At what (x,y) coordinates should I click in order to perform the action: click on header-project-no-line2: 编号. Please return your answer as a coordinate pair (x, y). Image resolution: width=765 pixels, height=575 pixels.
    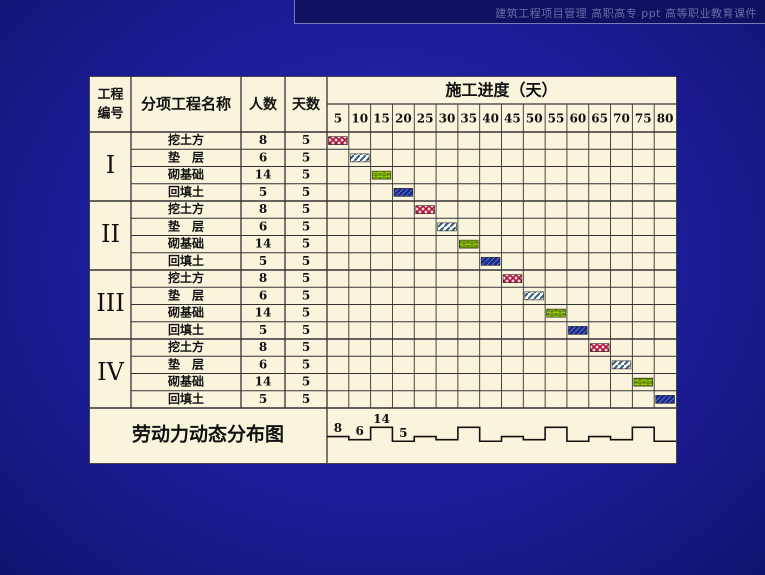
    Looking at the image, I should click on (110, 114).